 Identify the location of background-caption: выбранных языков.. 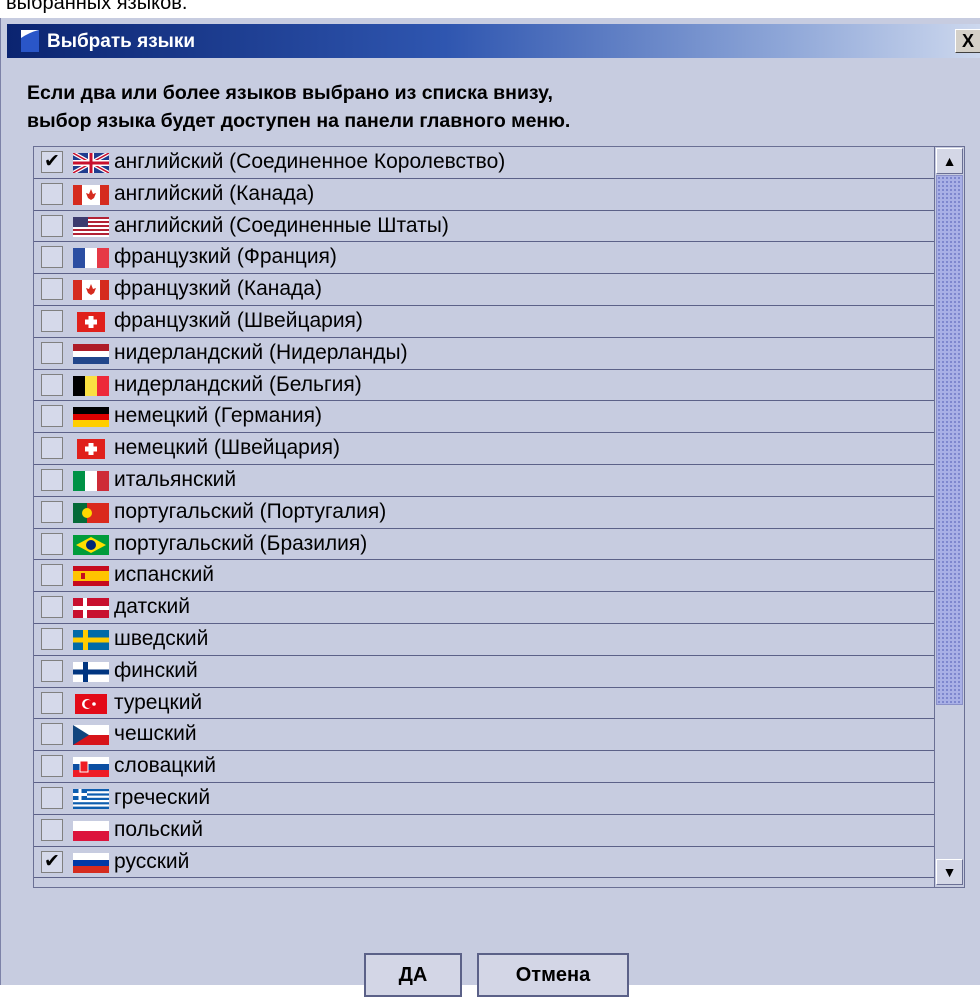
(97, 7).